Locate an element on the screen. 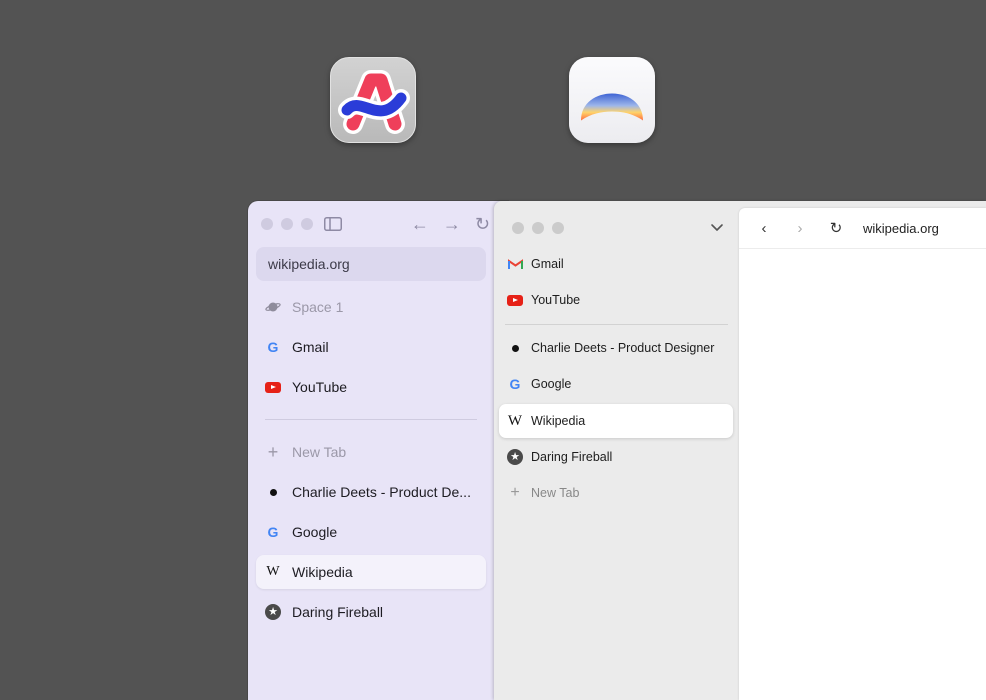  pinned-item-gmail: G Gmail is located at coordinates (371, 347).